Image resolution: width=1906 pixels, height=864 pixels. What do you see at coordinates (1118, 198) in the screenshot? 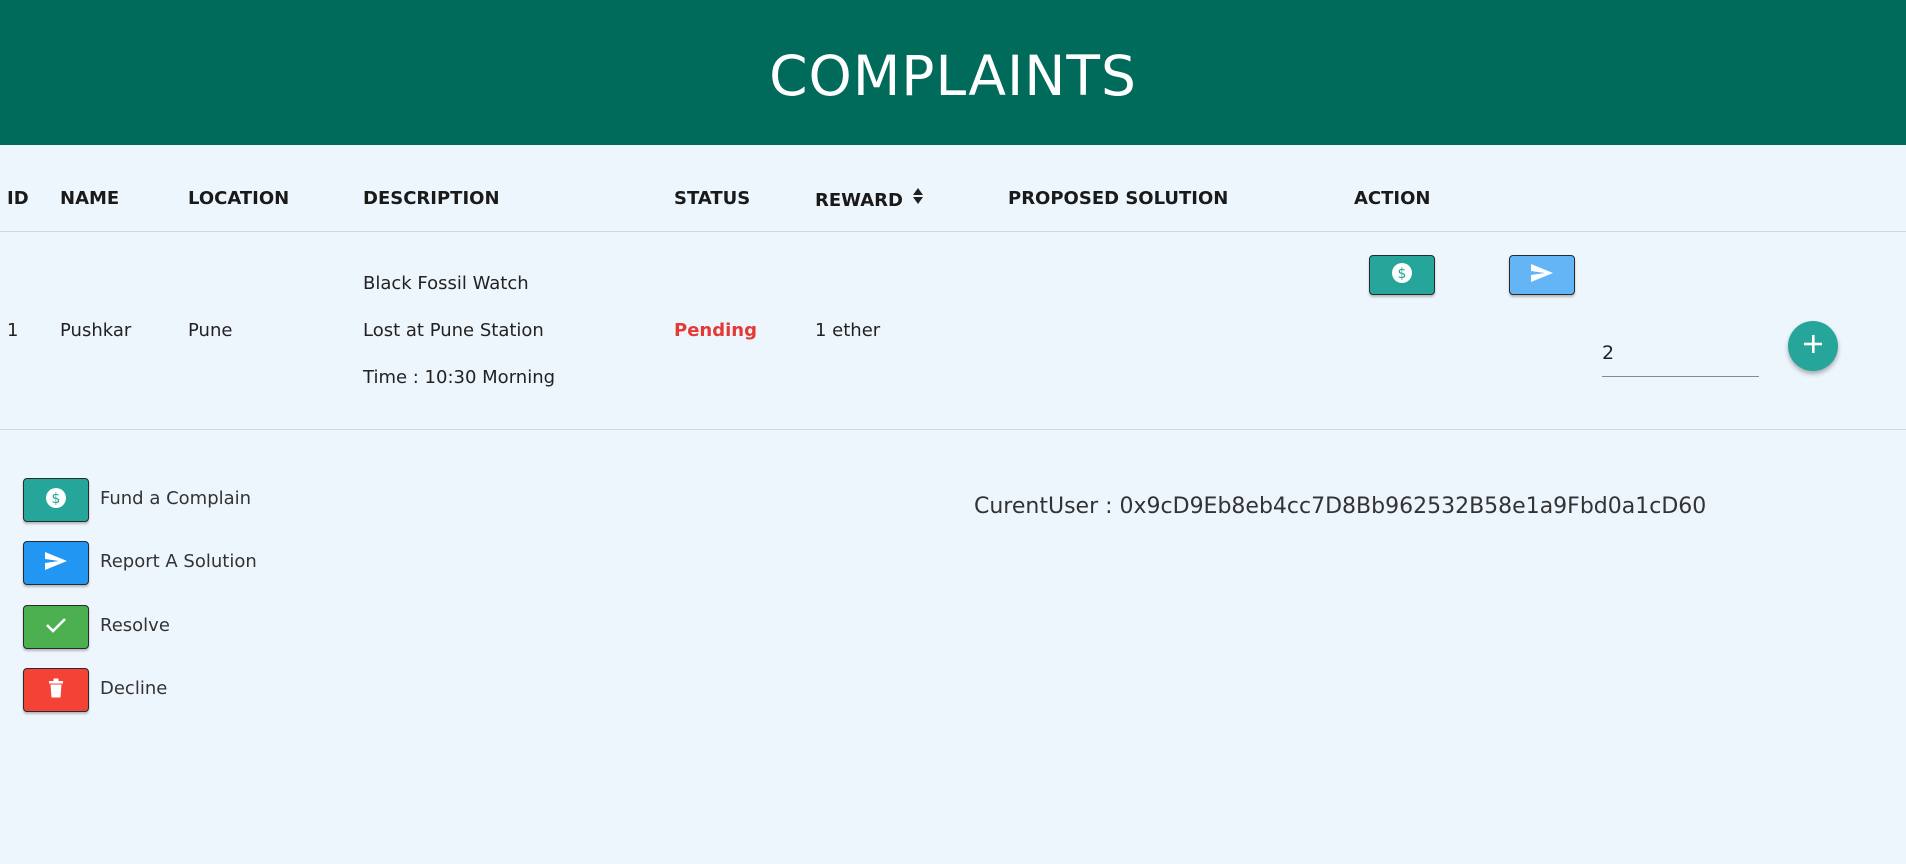
I see `column-header-proposed-solution: PROPOSED SOLUTION` at bounding box center [1118, 198].